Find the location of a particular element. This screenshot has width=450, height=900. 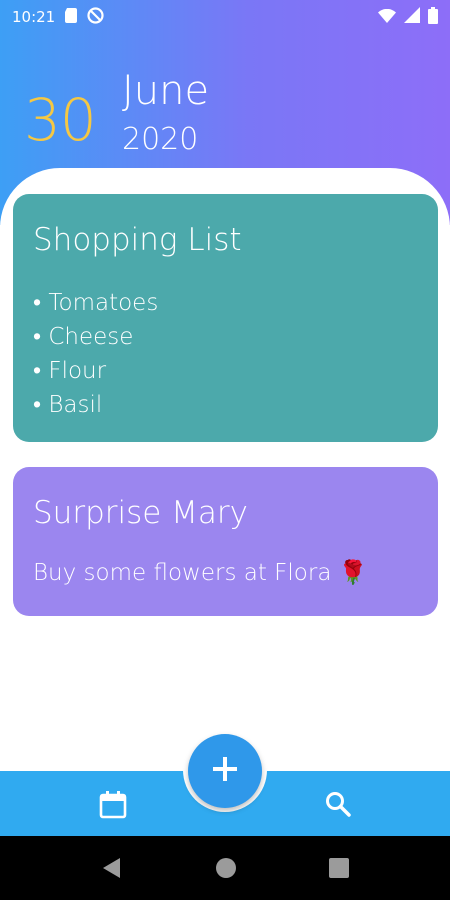

note-title: Shopping List is located at coordinates (137, 240).